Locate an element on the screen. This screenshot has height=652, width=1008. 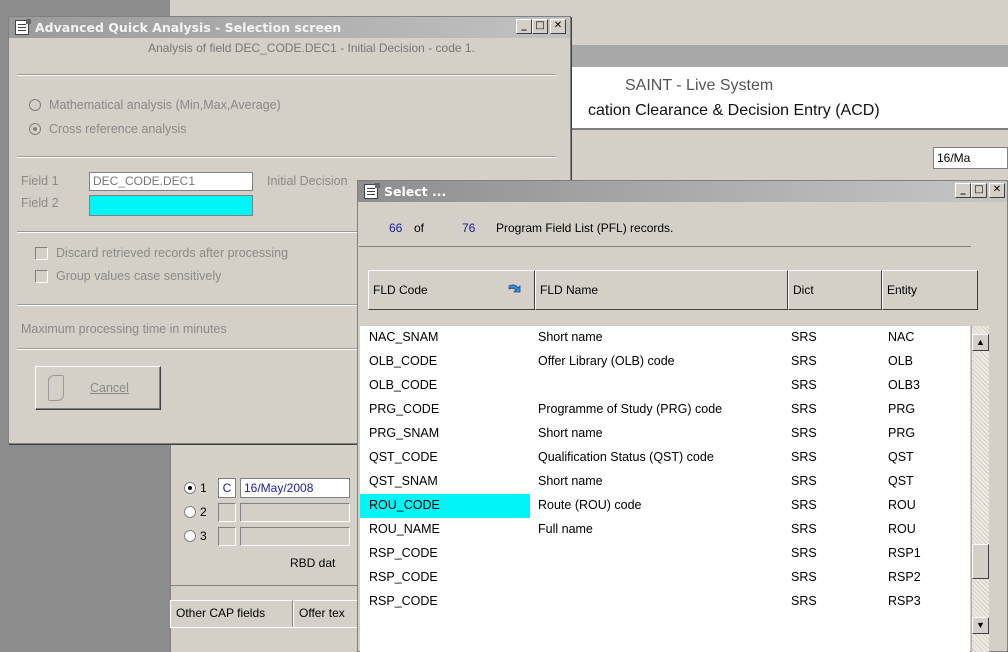
table-row: OLB_CODE Offer Library (OLB) code SRS OLB is located at coordinates (665, 362).